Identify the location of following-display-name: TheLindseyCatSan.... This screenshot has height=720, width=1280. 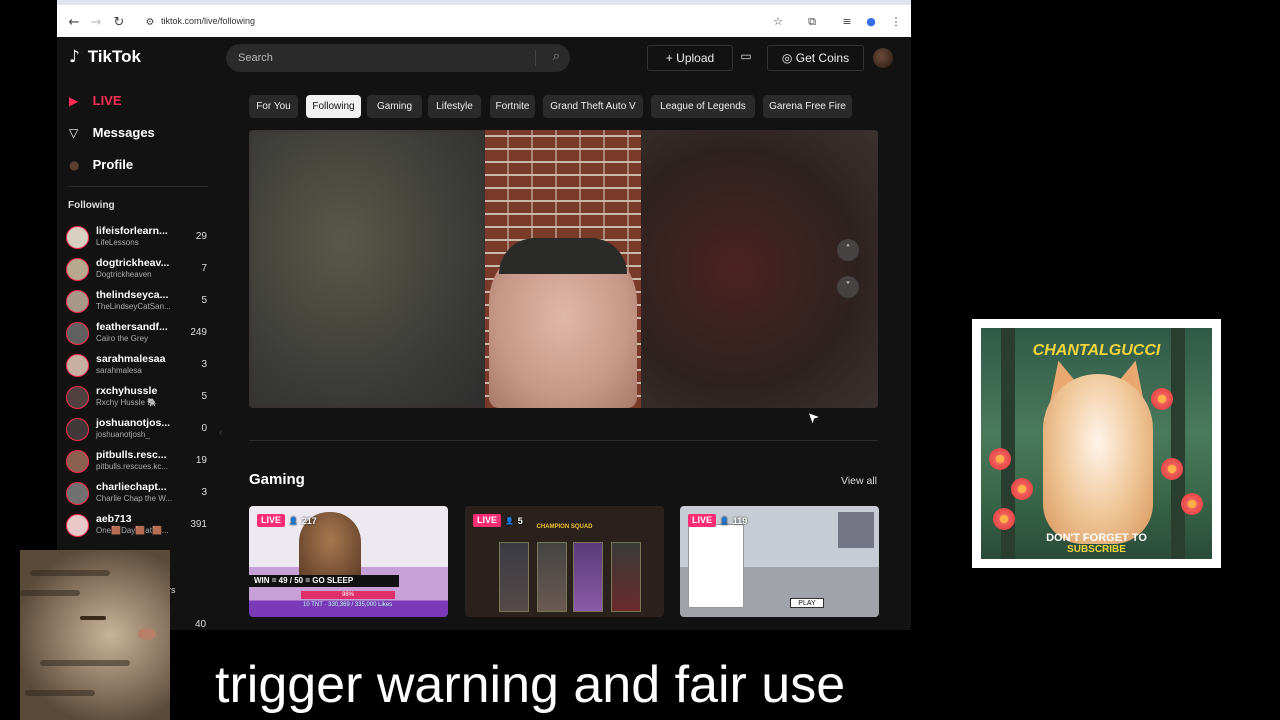
(133, 306).